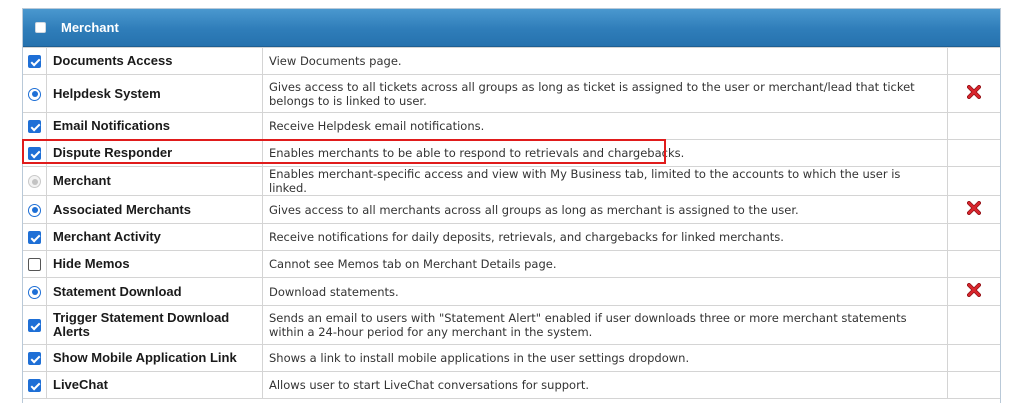 The image size is (1022, 403). What do you see at coordinates (40, 27) in the screenshot?
I see `select-all-checkbox` at bounding box center [40, 27].